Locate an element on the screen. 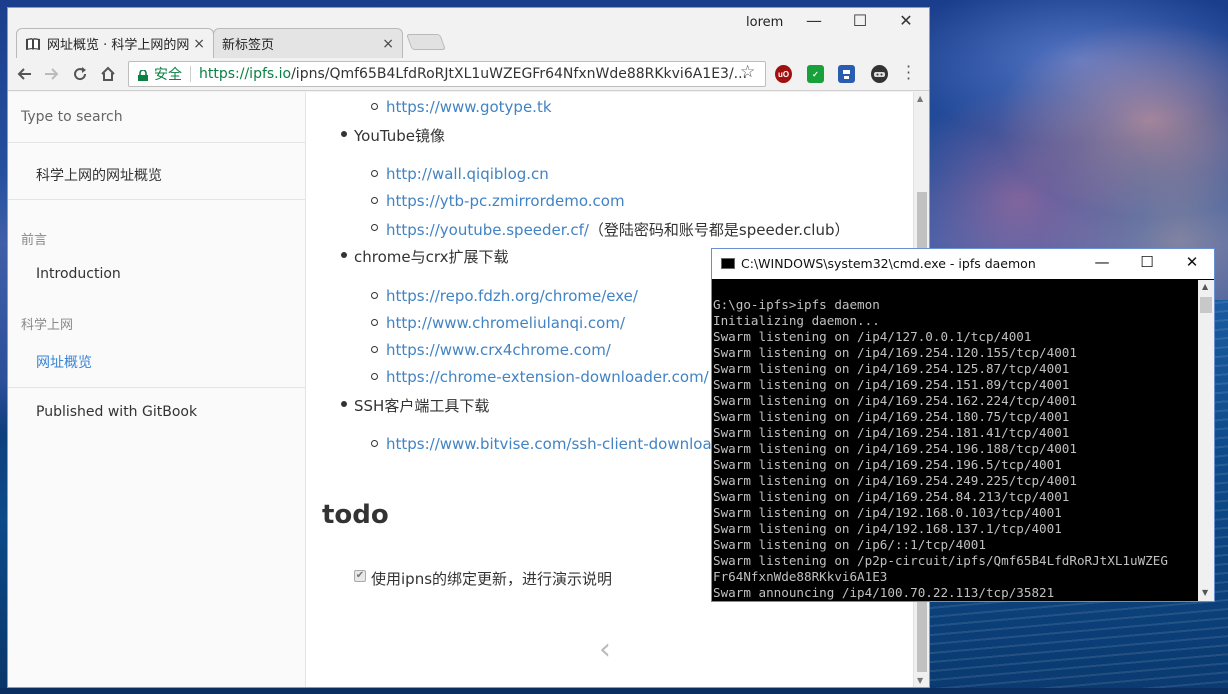  security-label: 安全 is located at coordinates (168, 75).